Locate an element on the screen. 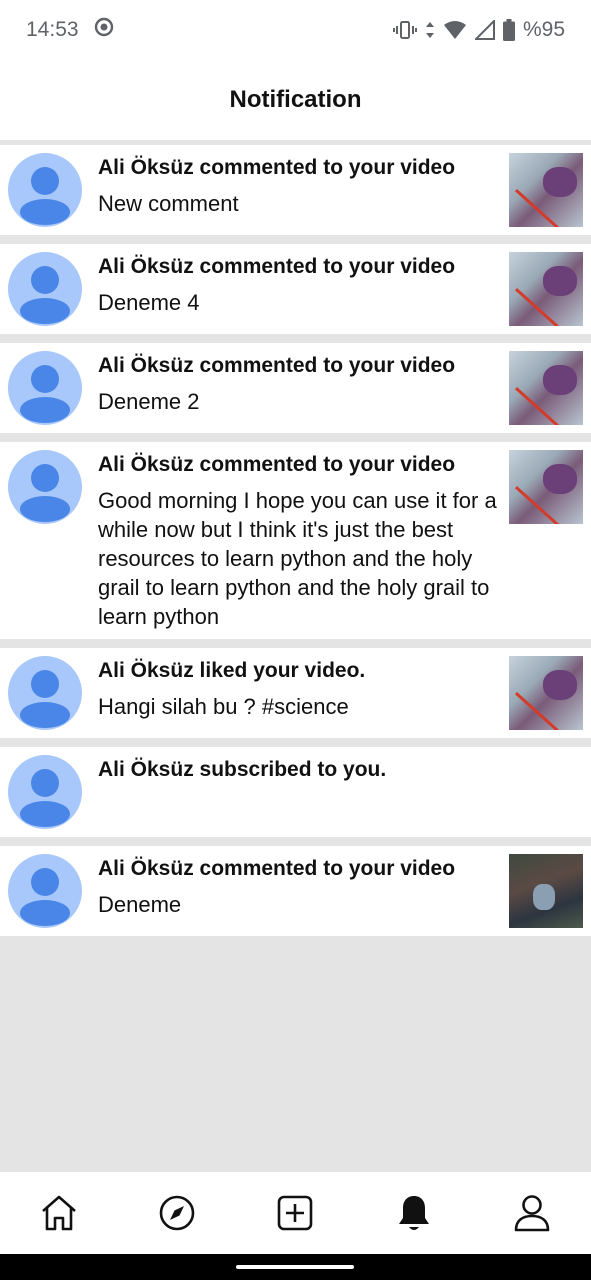 The width and height of the screenshot is (591, 1280). nav-add-button is located at coordinates (295, 1213).